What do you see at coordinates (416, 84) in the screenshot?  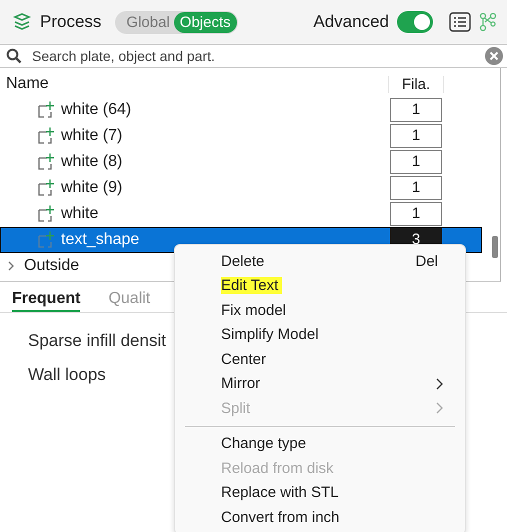 I see `column-header: Fila.` at bounding box center [416, 84].